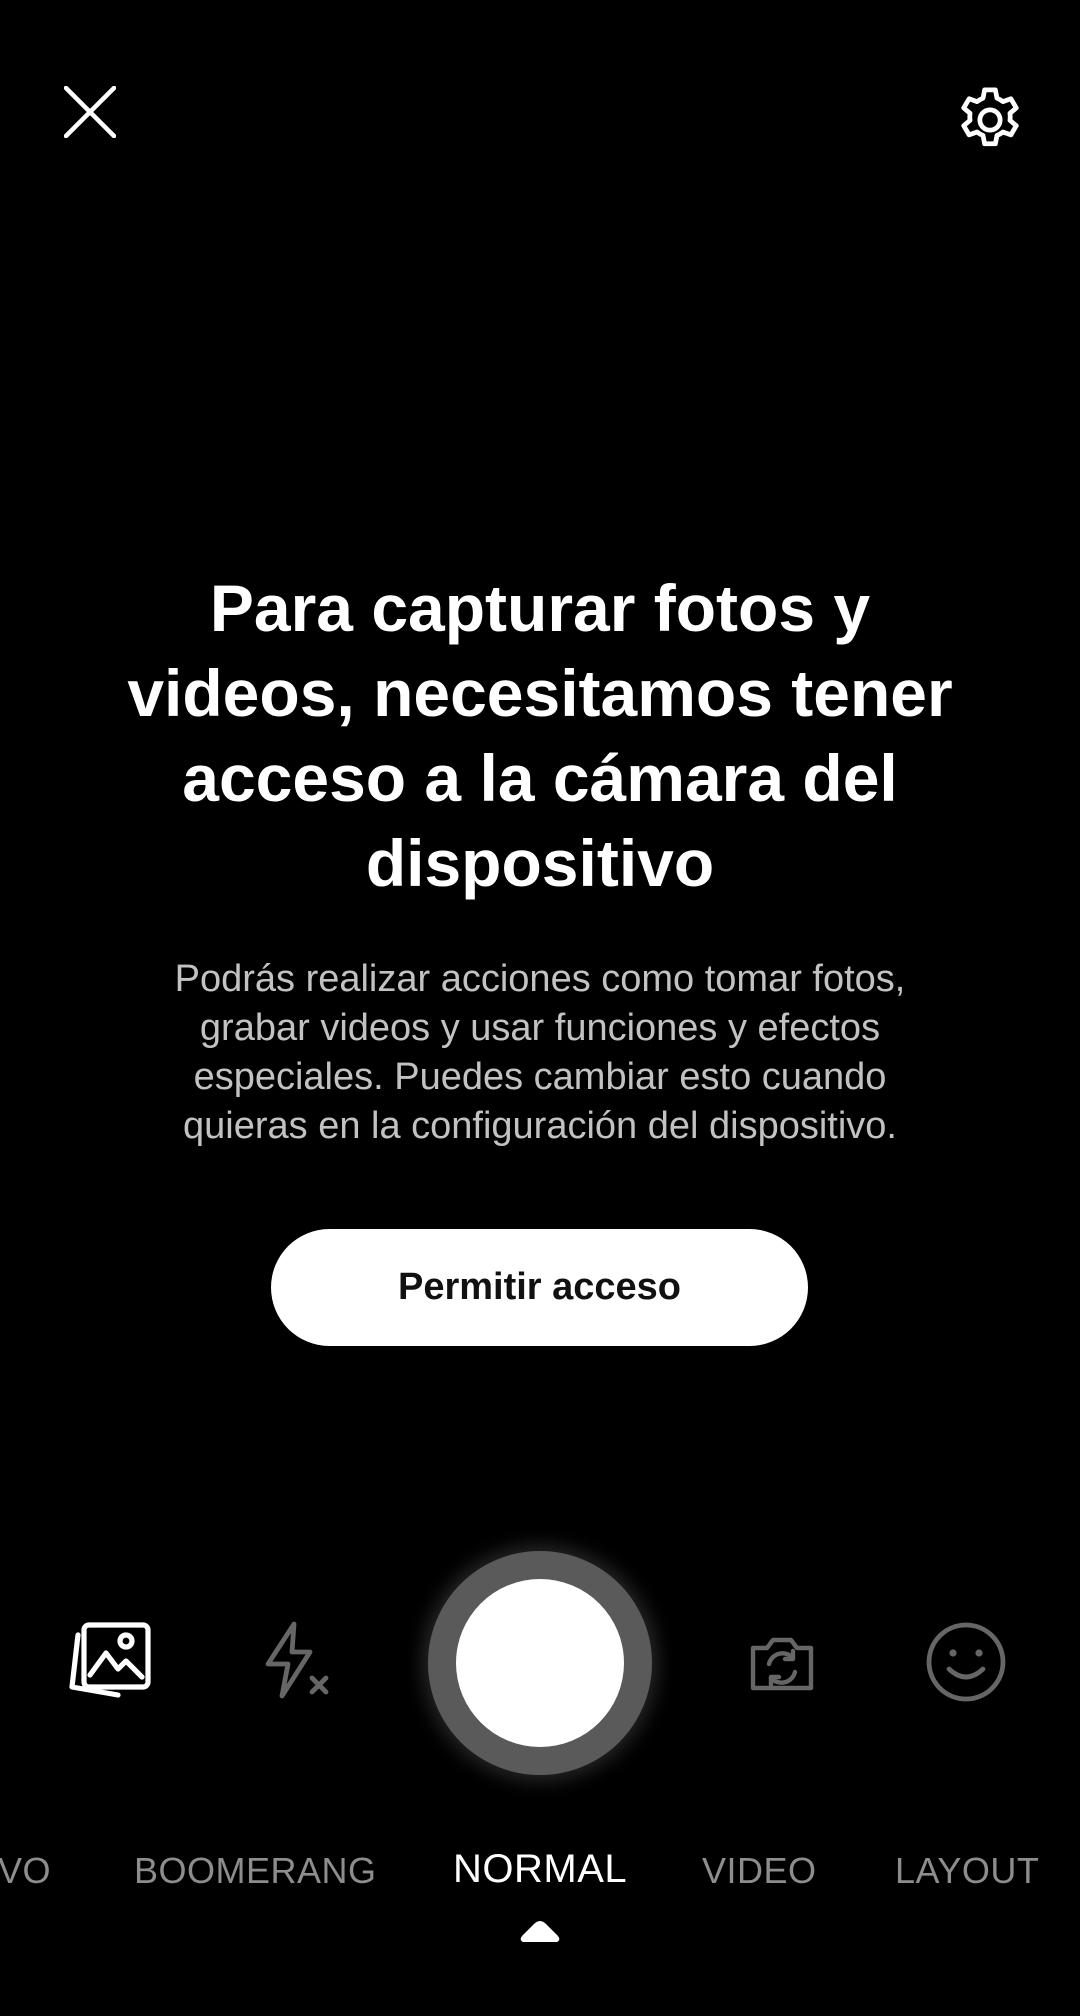 Image resolution: width=1080 pixels, height=2016 pixels. I want to click on mode-item-video: VIDEO, so click(759, 1871).